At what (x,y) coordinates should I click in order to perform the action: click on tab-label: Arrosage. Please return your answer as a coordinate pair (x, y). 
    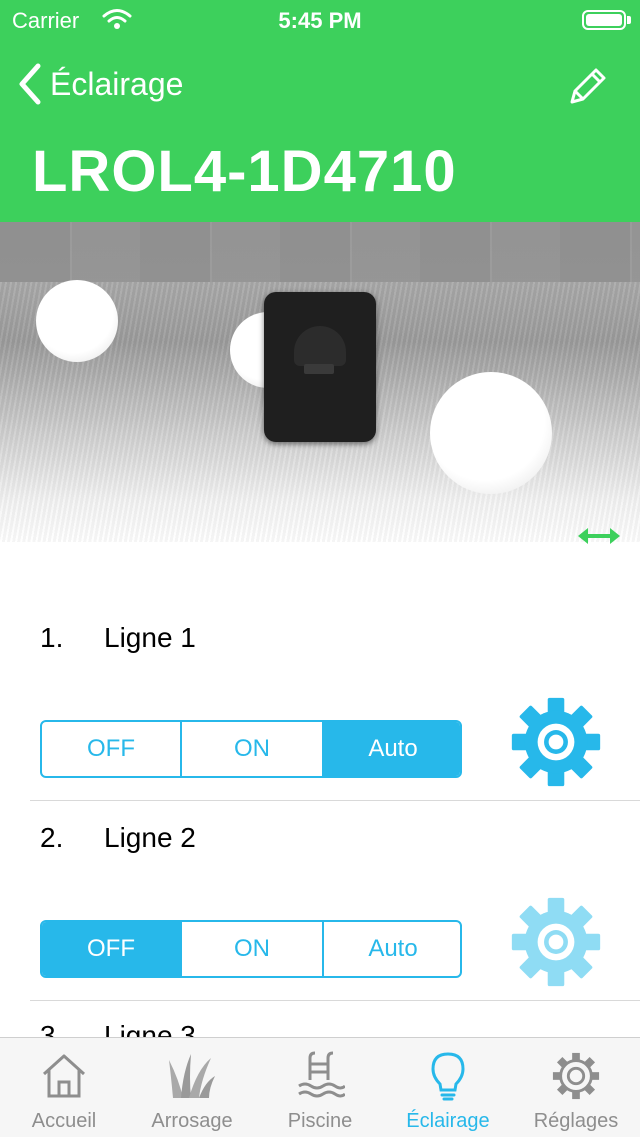
    Looking at the image, I should click on (192, 1121).